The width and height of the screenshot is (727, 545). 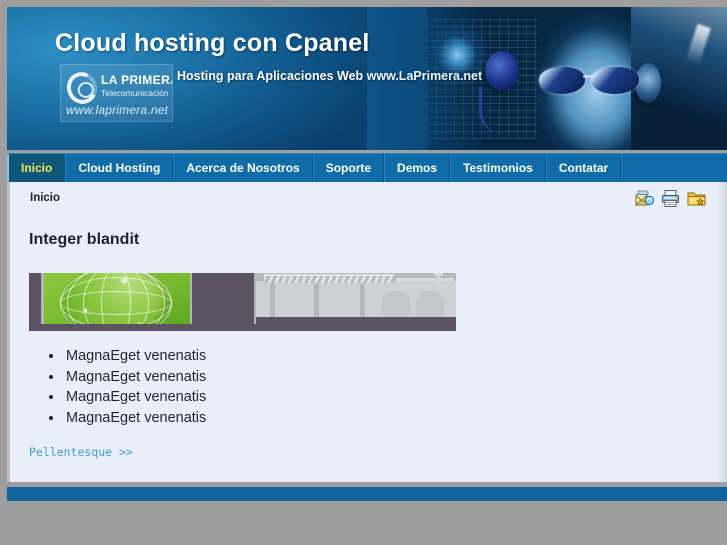 What do you see at coordinates (368, 199) in the screenshot?
I see `breadcrumb-bar: Inicio` at bounding box center [368, 199].